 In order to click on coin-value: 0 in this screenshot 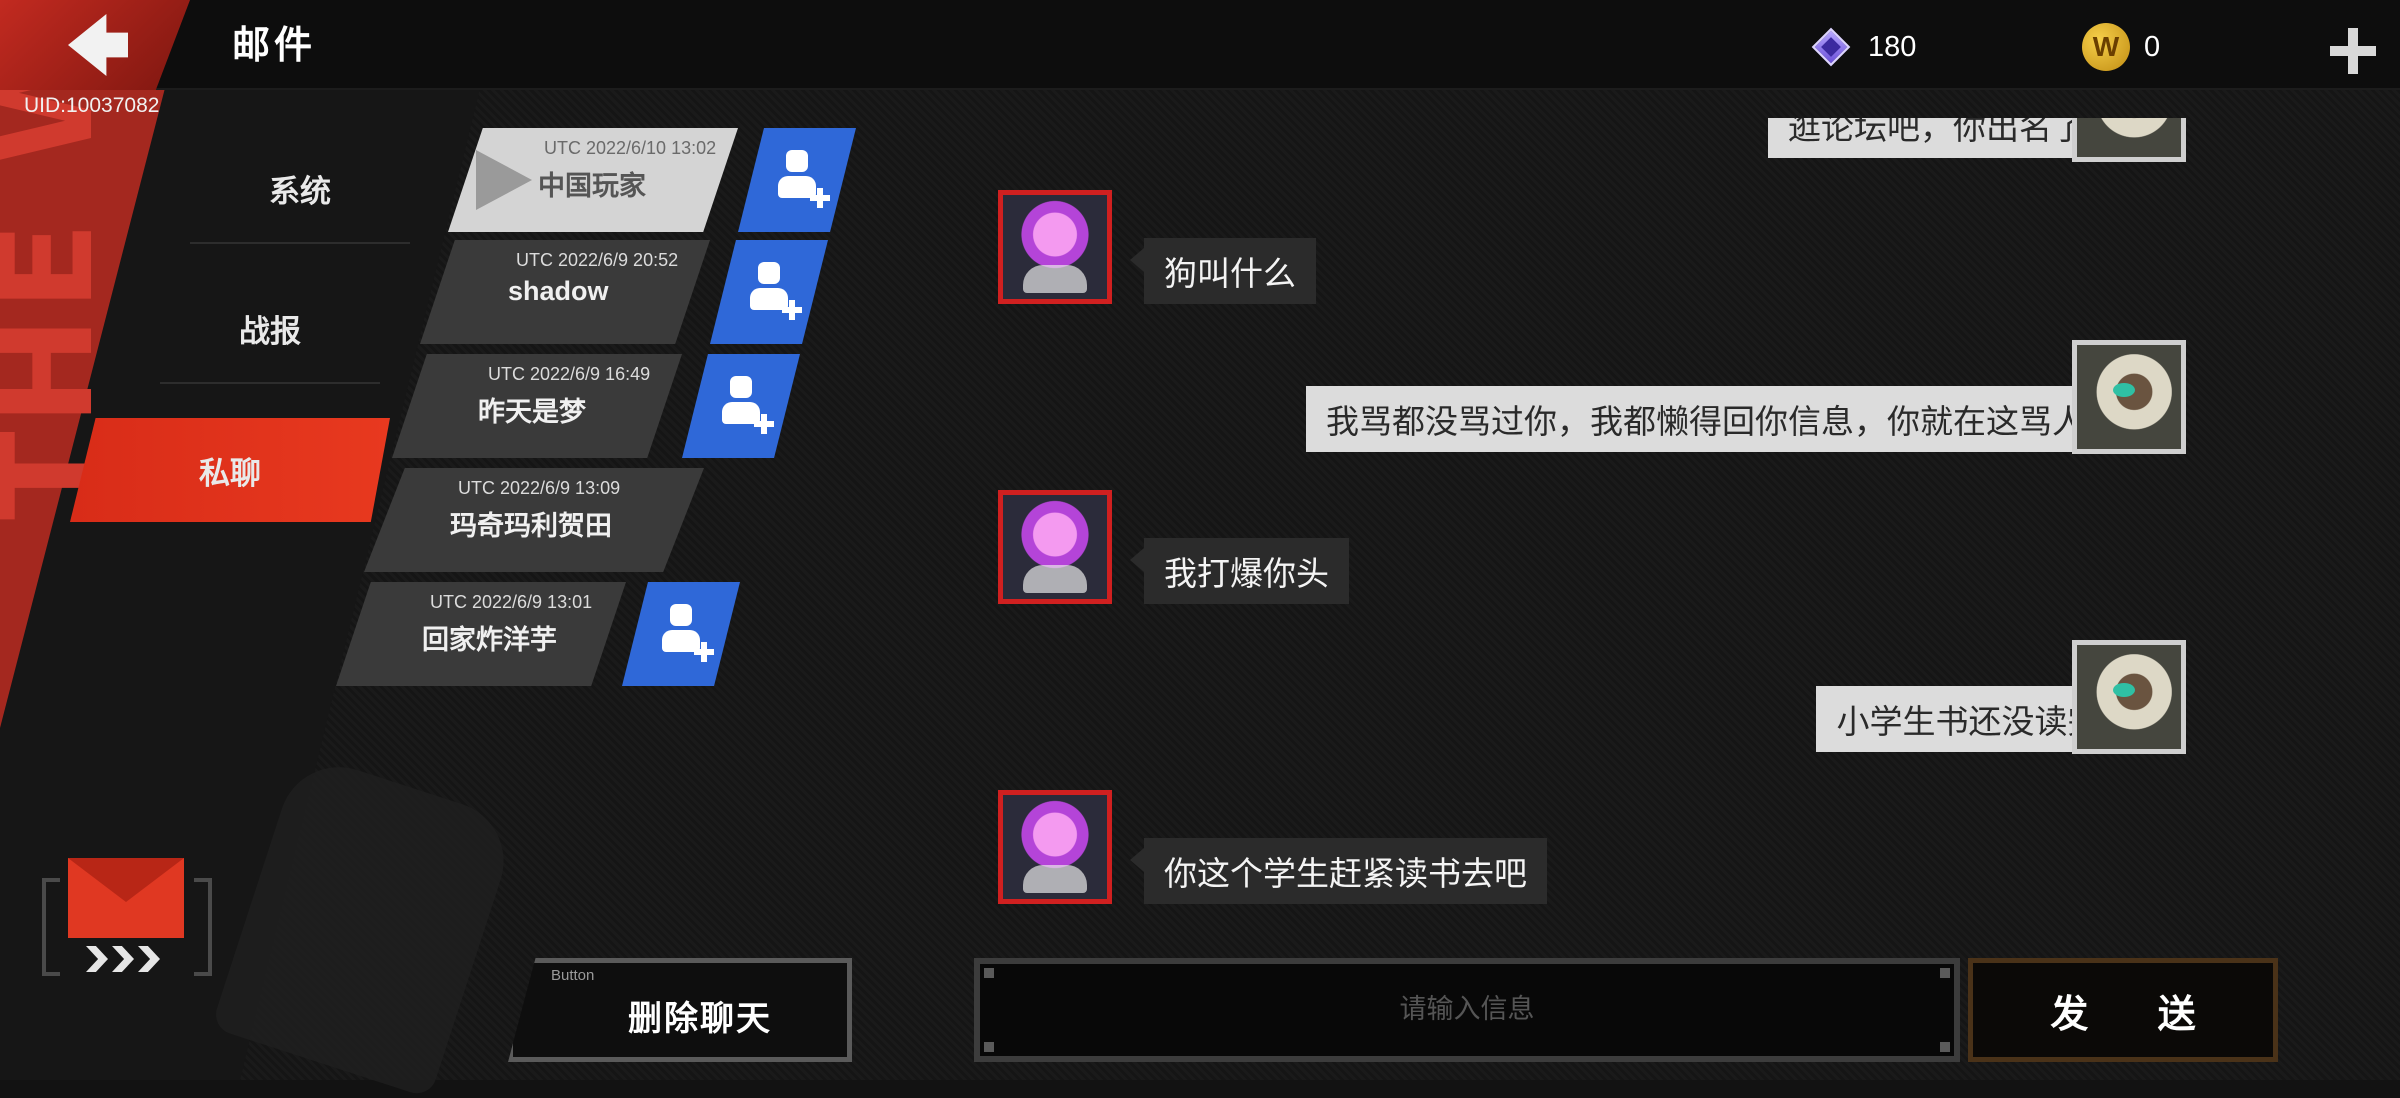, I will do `click(2152, 46)`.